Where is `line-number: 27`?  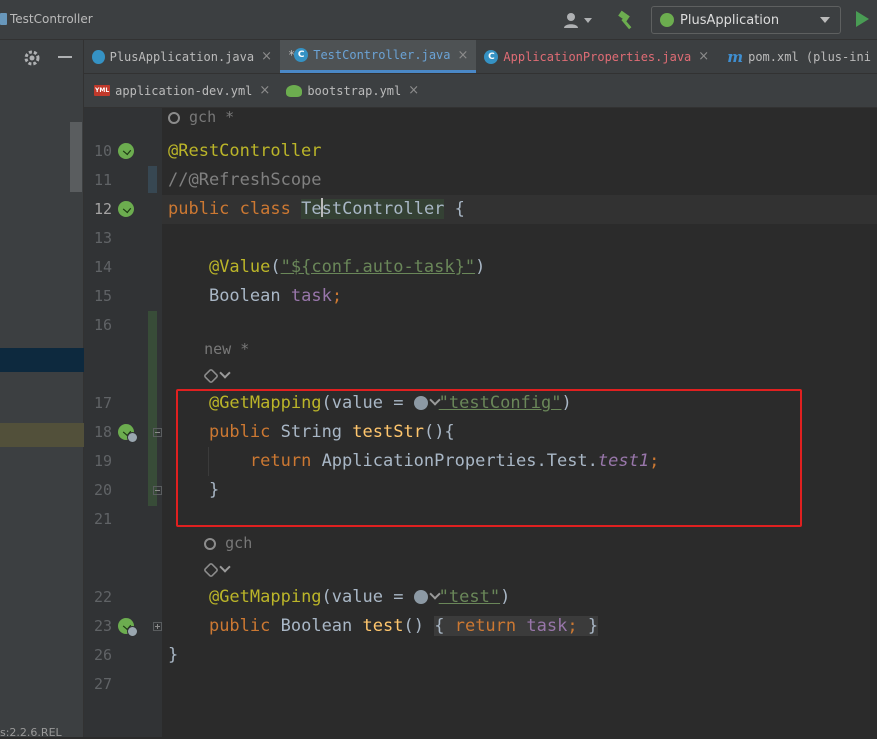
line-number: 27 is located at coordinates (102, 684).